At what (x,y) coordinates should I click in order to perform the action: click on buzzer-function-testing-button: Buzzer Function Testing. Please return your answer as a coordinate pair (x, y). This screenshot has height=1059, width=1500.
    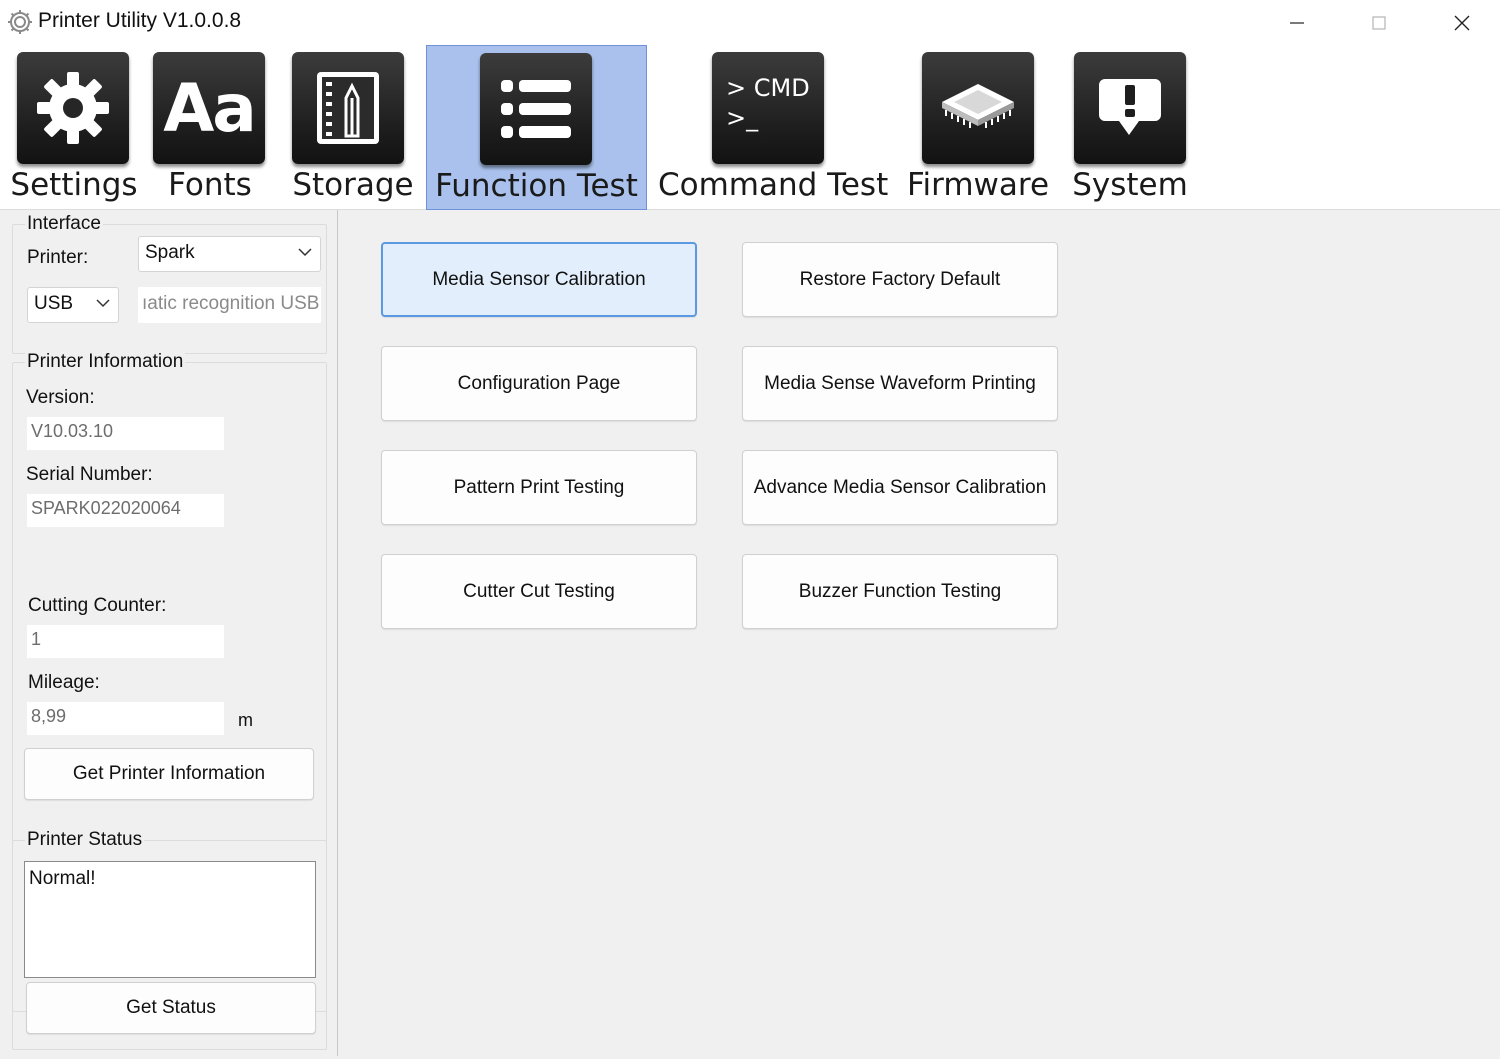
    Looking at the image, I should click on (900, 591).